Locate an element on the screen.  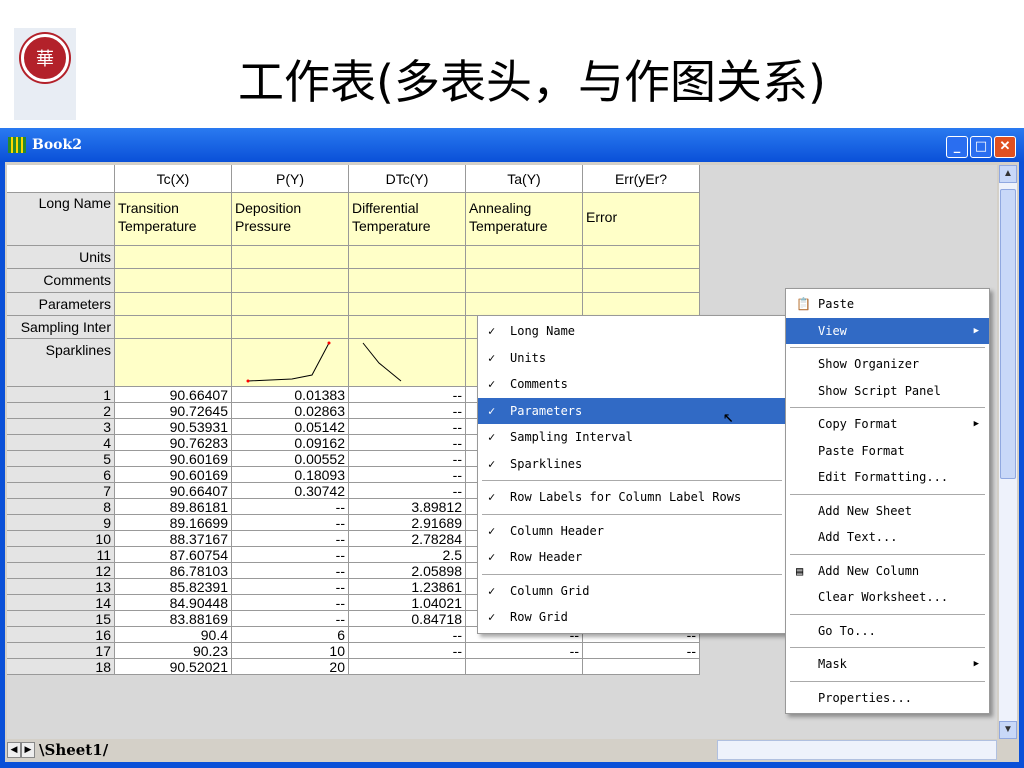
data-cell: 2.05898 is located at coordinates (407, 571).